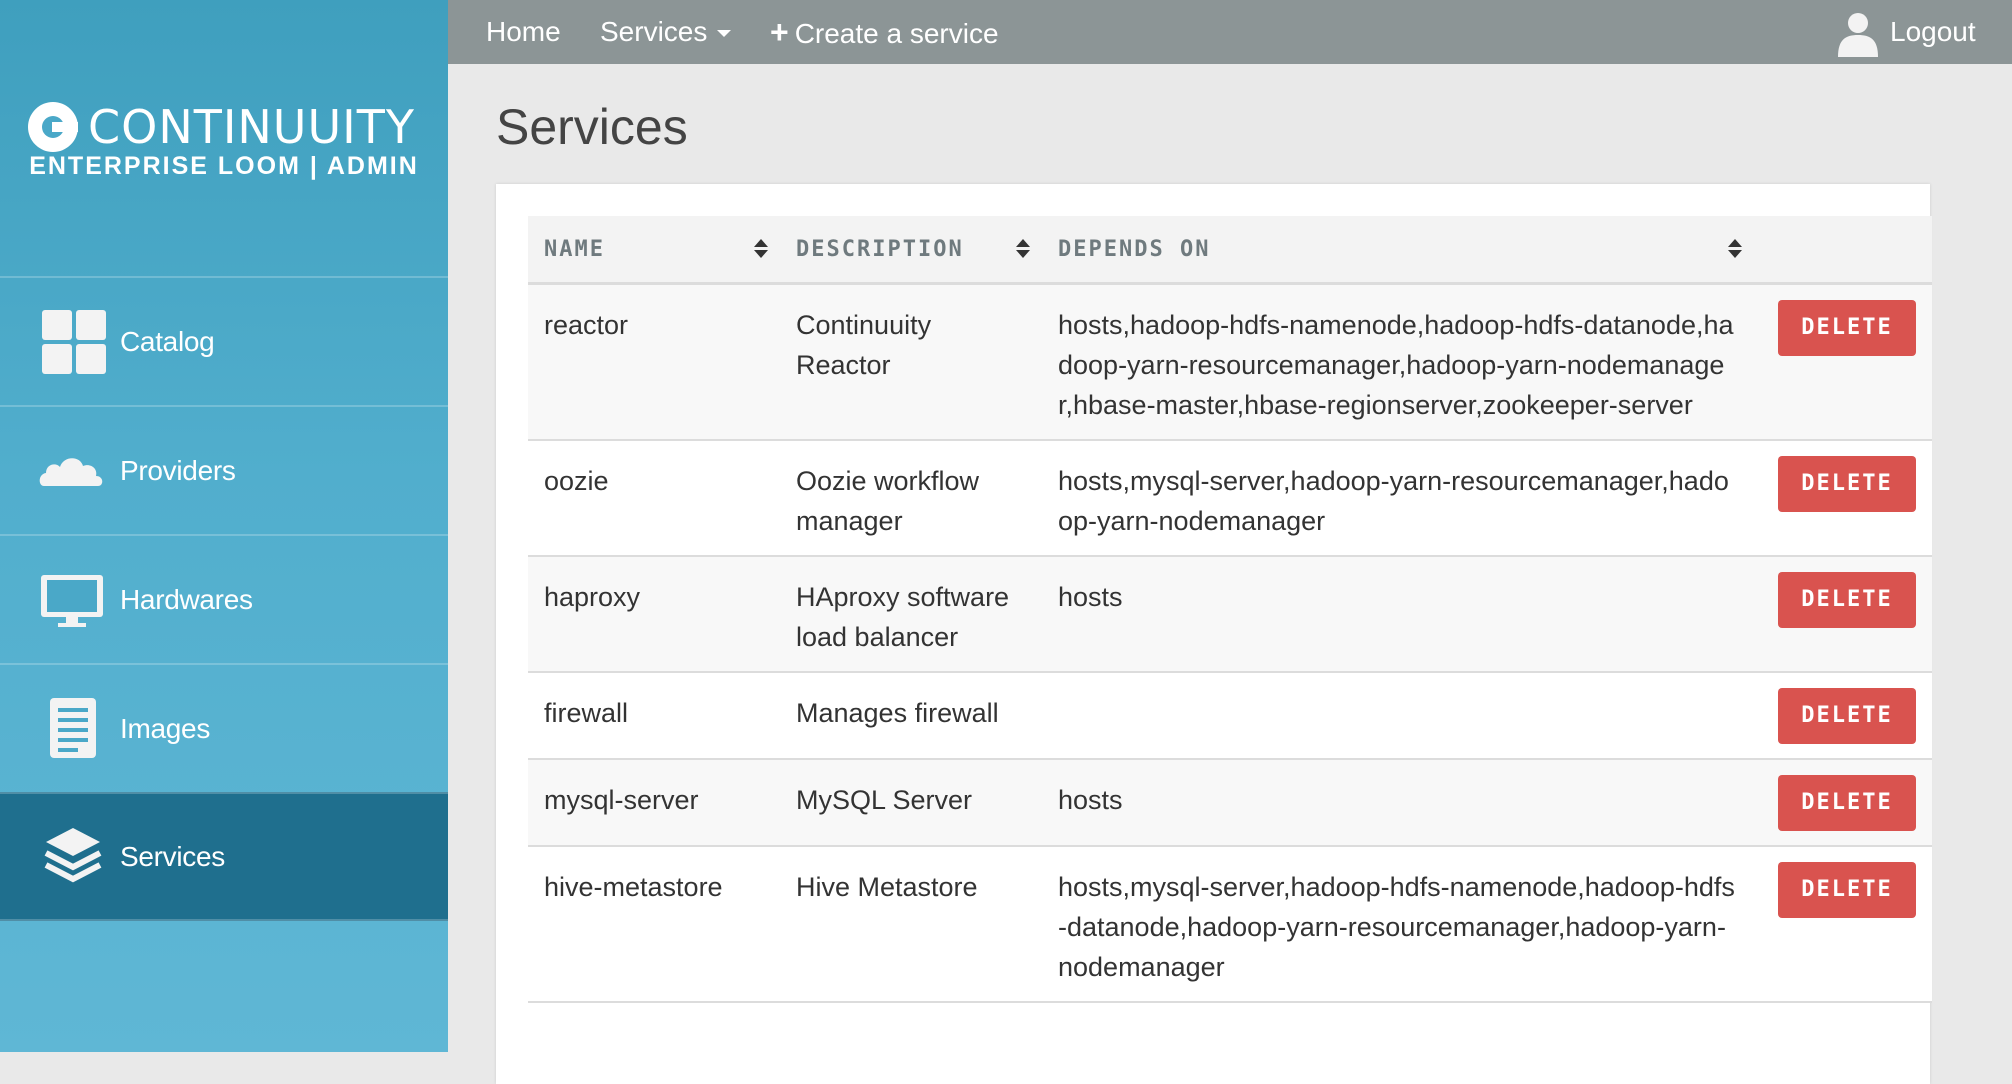  What do you see at coordinates (224, 340) in the screenshot?
I see `sidebar-item-catalog: Catalog` at bounding box center [224, 340].